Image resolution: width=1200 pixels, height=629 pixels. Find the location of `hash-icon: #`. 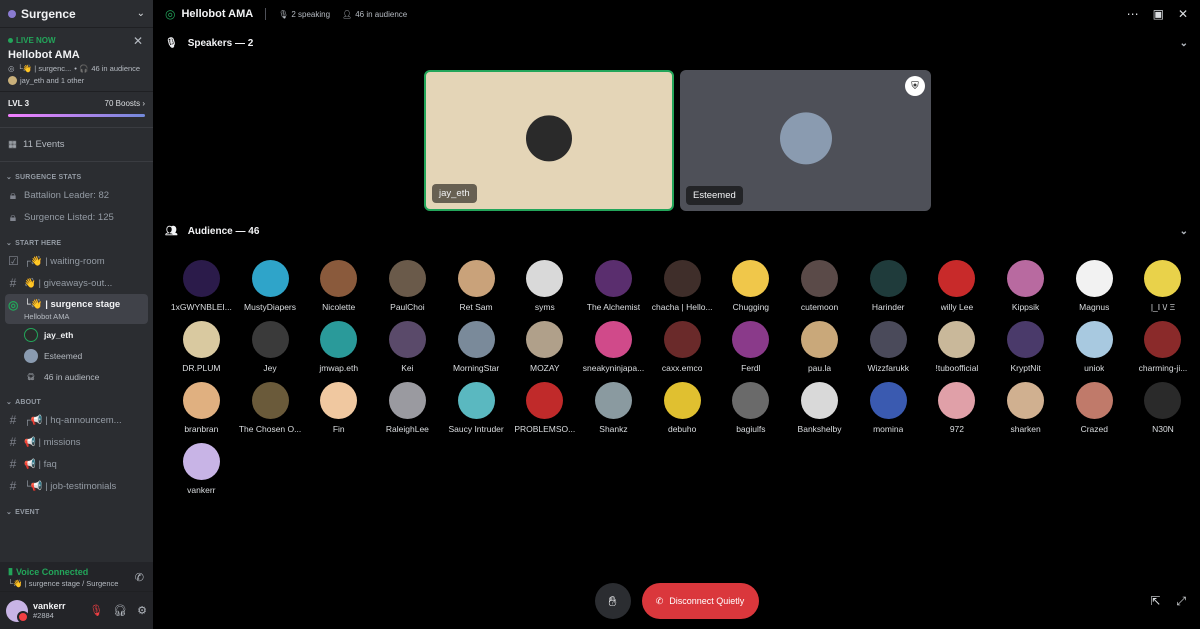

hash-icon: # is located at coordinates (13, 442).